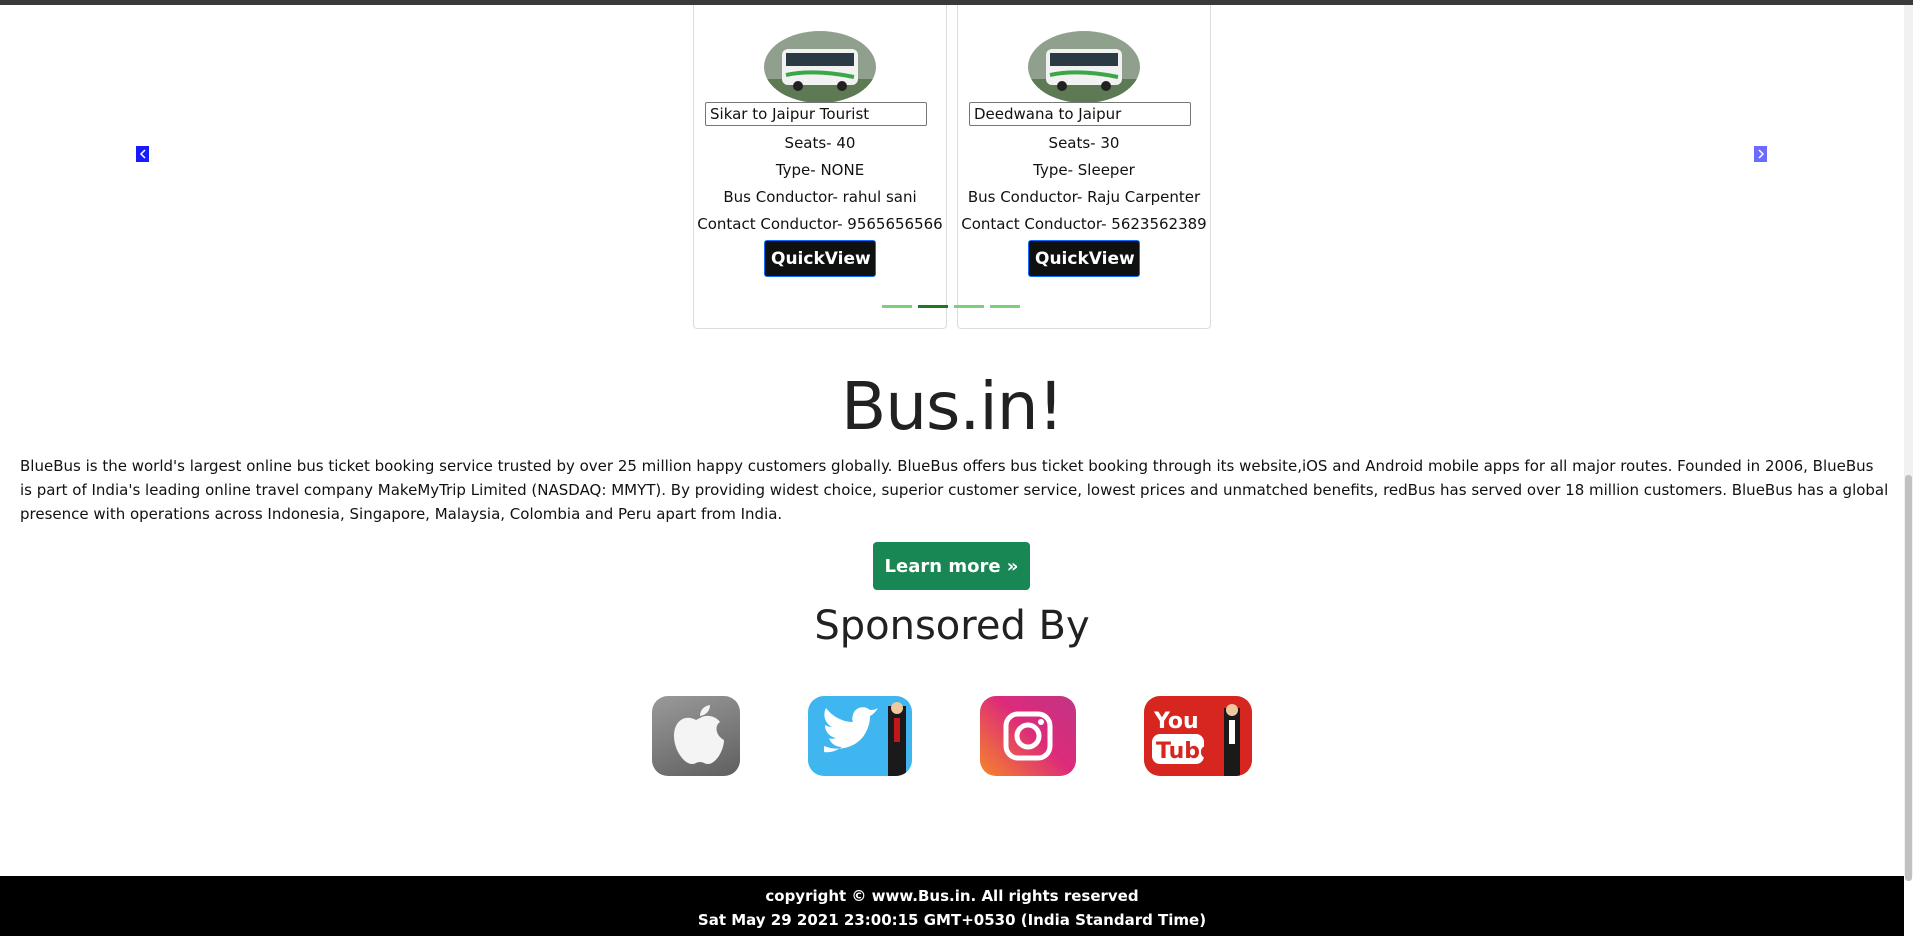 The height and width of the screenshot is (936, 1913). I want to click on carousel-next-button, so click(1760, 154).